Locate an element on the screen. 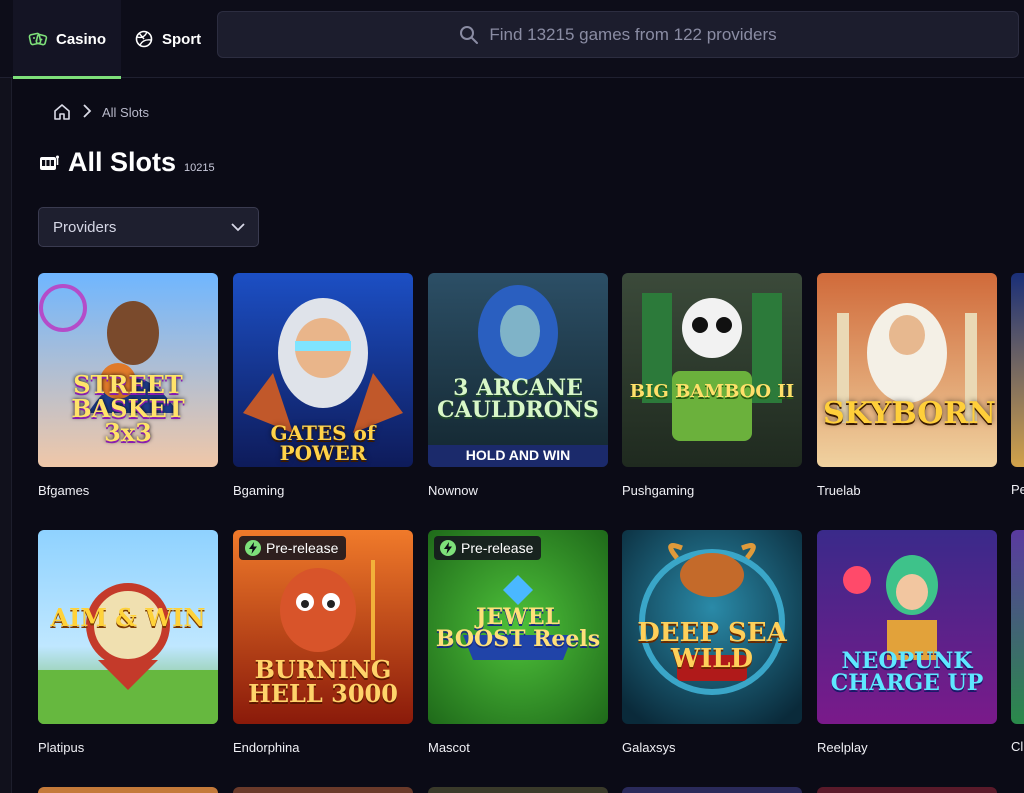 This screenshot has width=1024, height=793. game-card: SKYBORN Truelab is located at coordinates (907, 385).